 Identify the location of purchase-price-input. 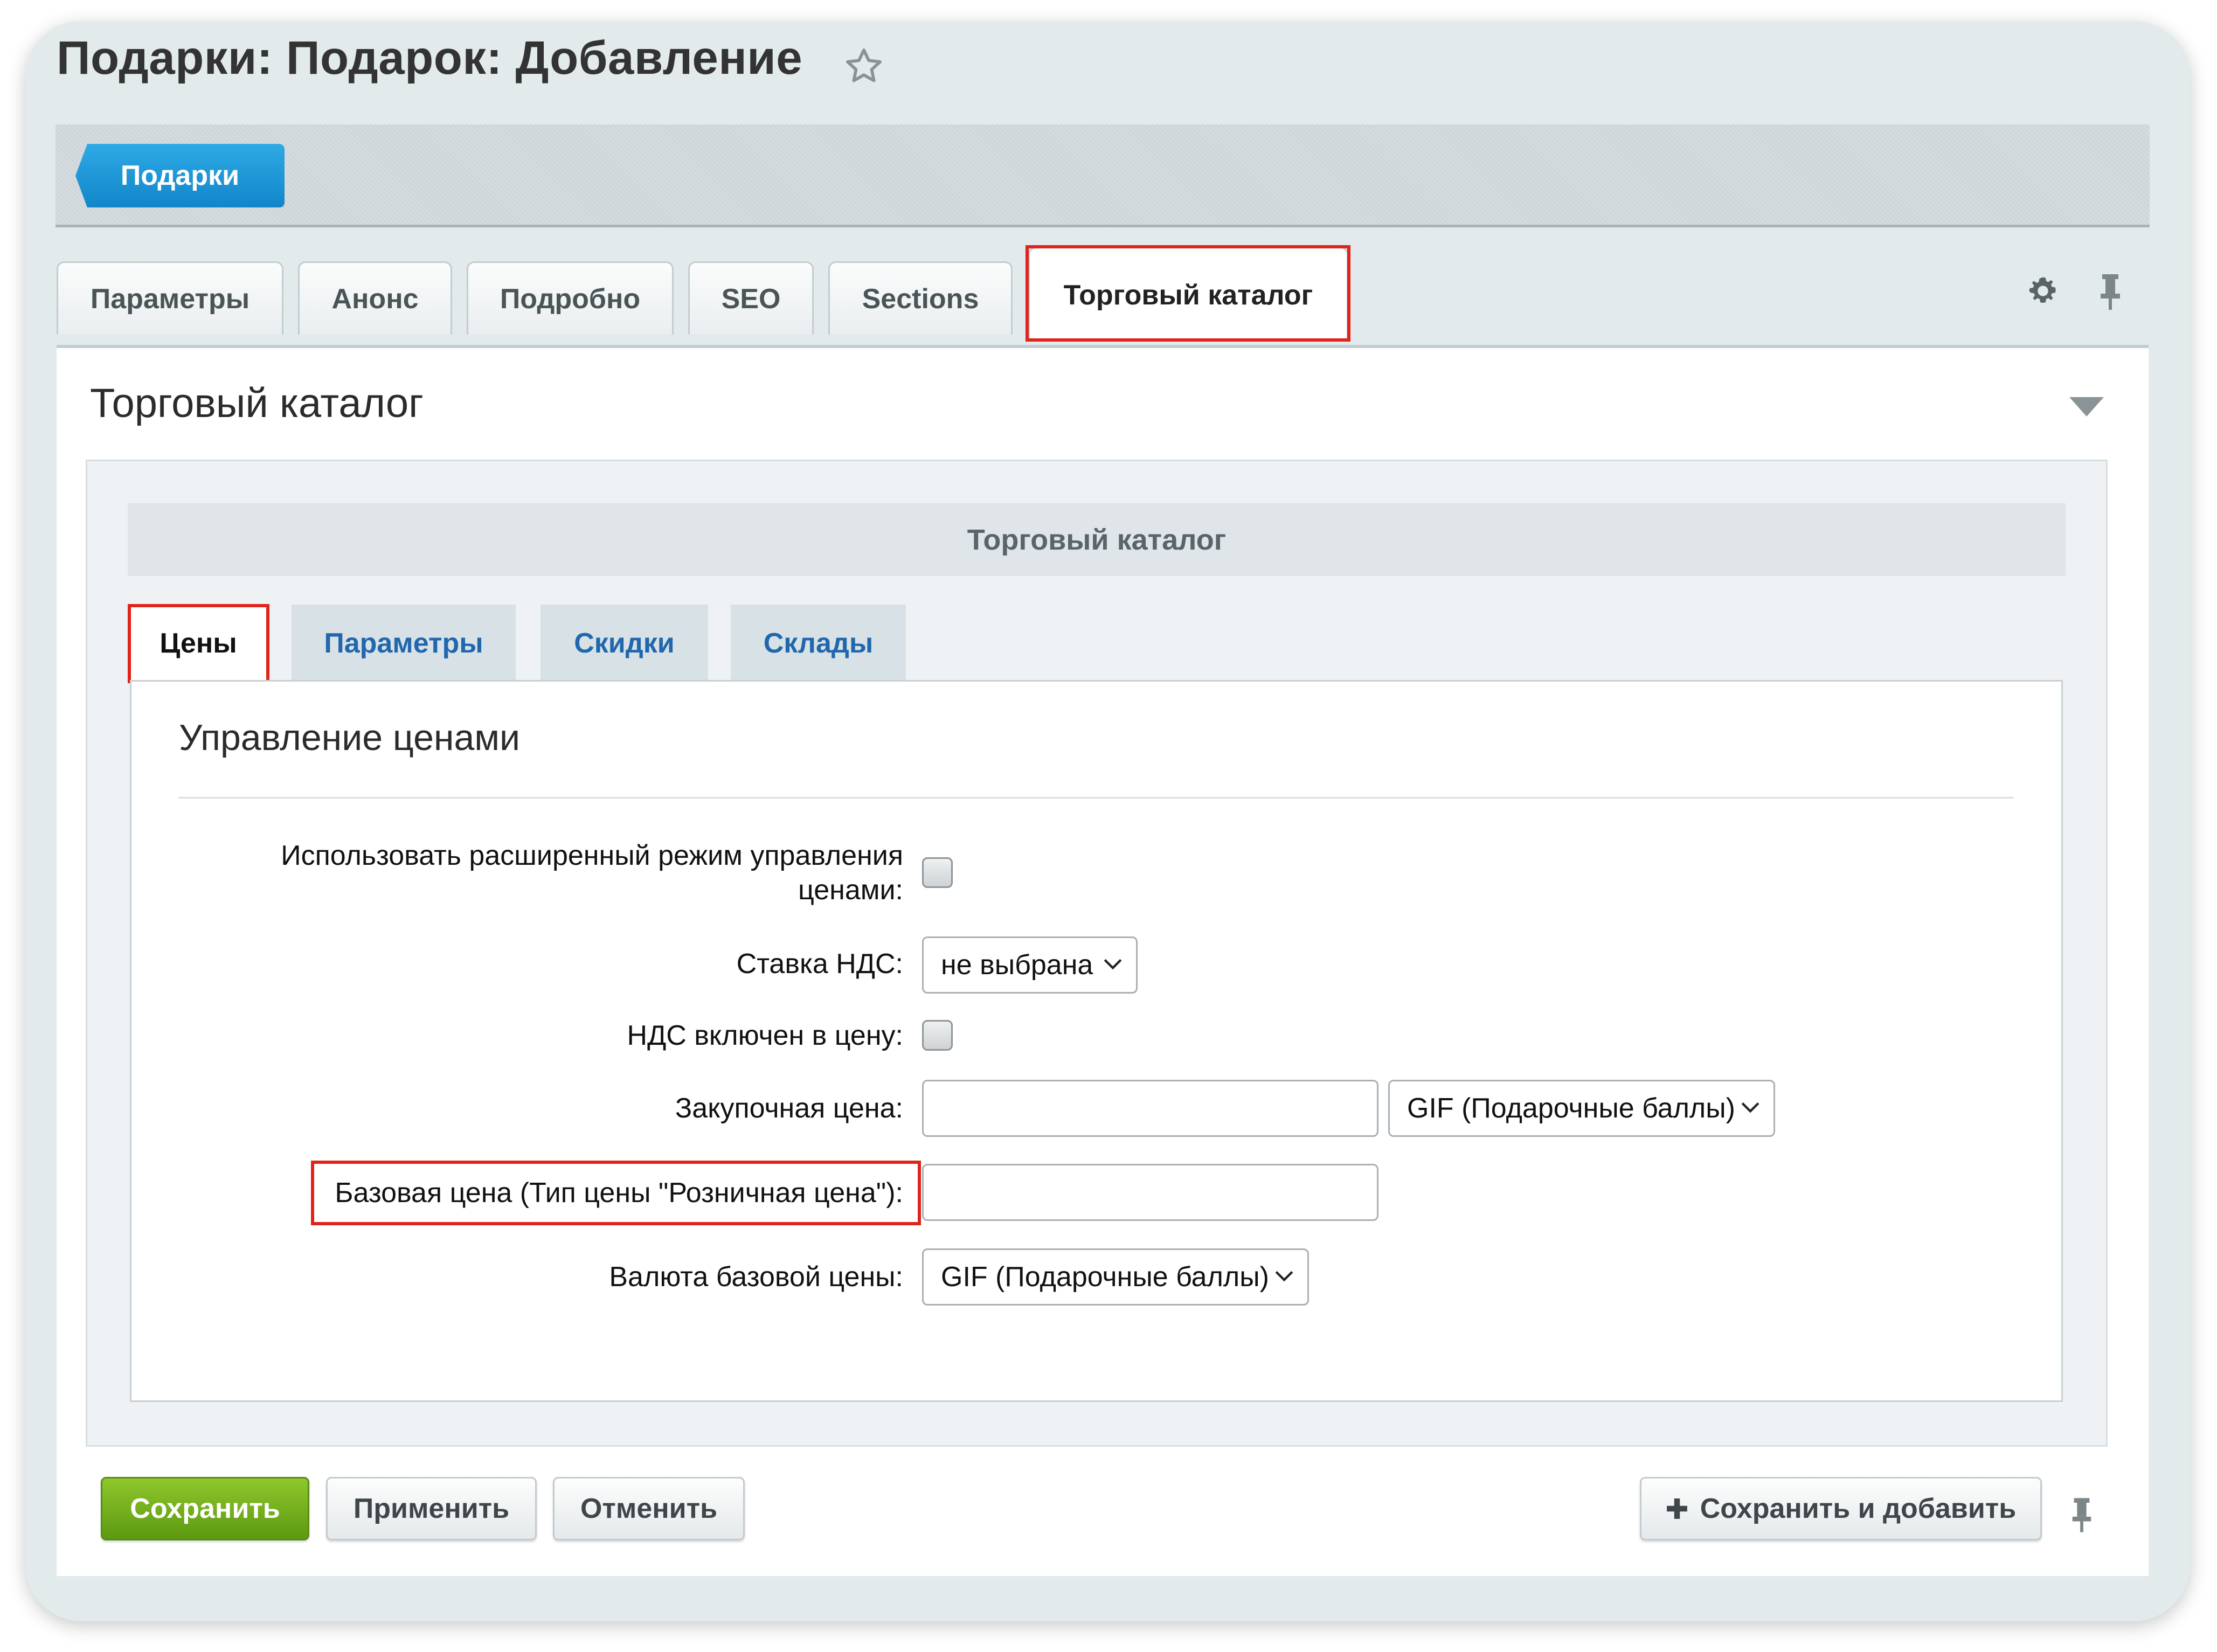
(1150, 1108).